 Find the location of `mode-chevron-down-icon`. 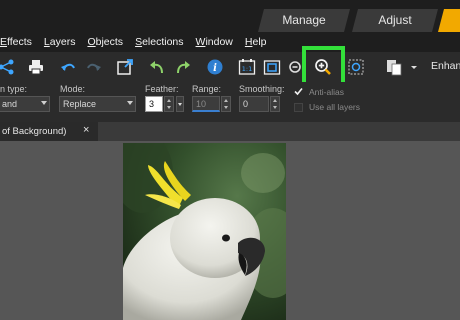

mode-chevron-down-icon is located at coordinates (130, 103).